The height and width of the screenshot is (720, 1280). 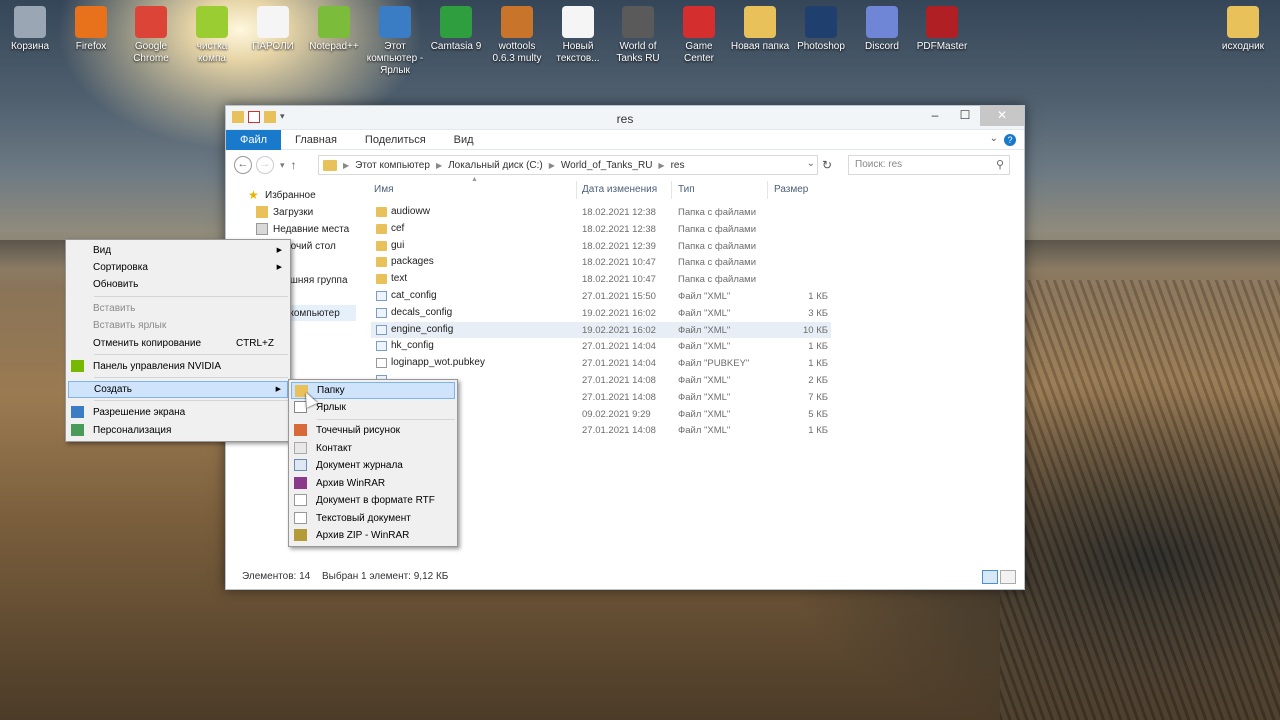 What do you see at coordinates (279, 267) in the screenshot?
I see `submenu-arrow-icon: ▶` at bounding box center [279, 267].